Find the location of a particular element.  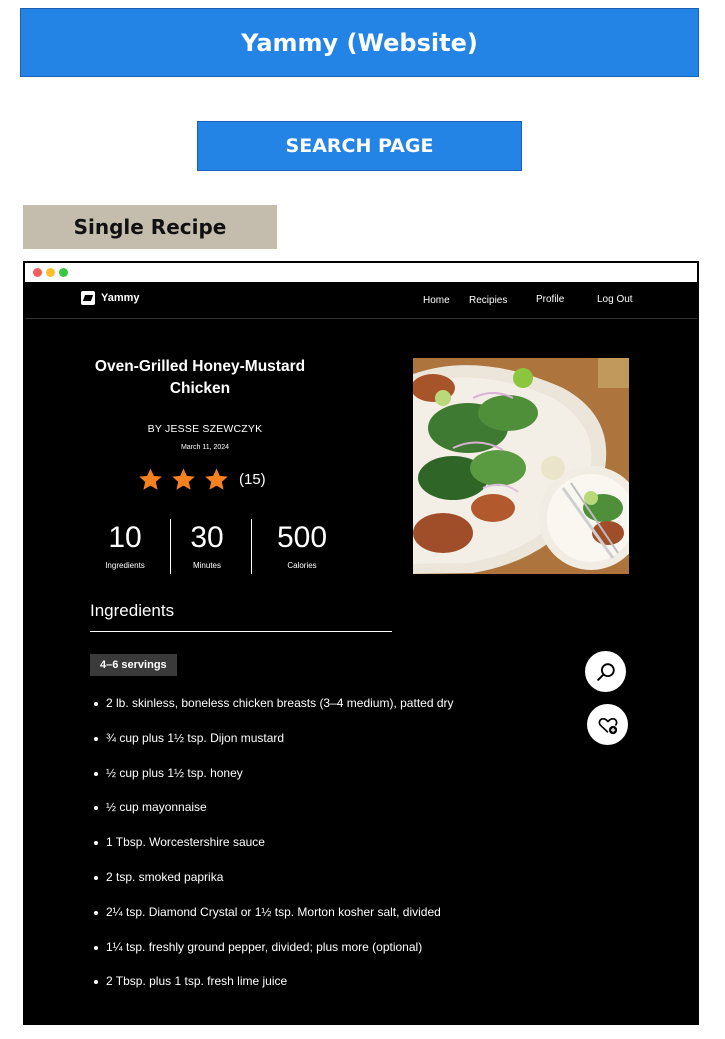

list-item: 1 Tbsp. Worcestershire sauce is located at coordinates (273, 852).